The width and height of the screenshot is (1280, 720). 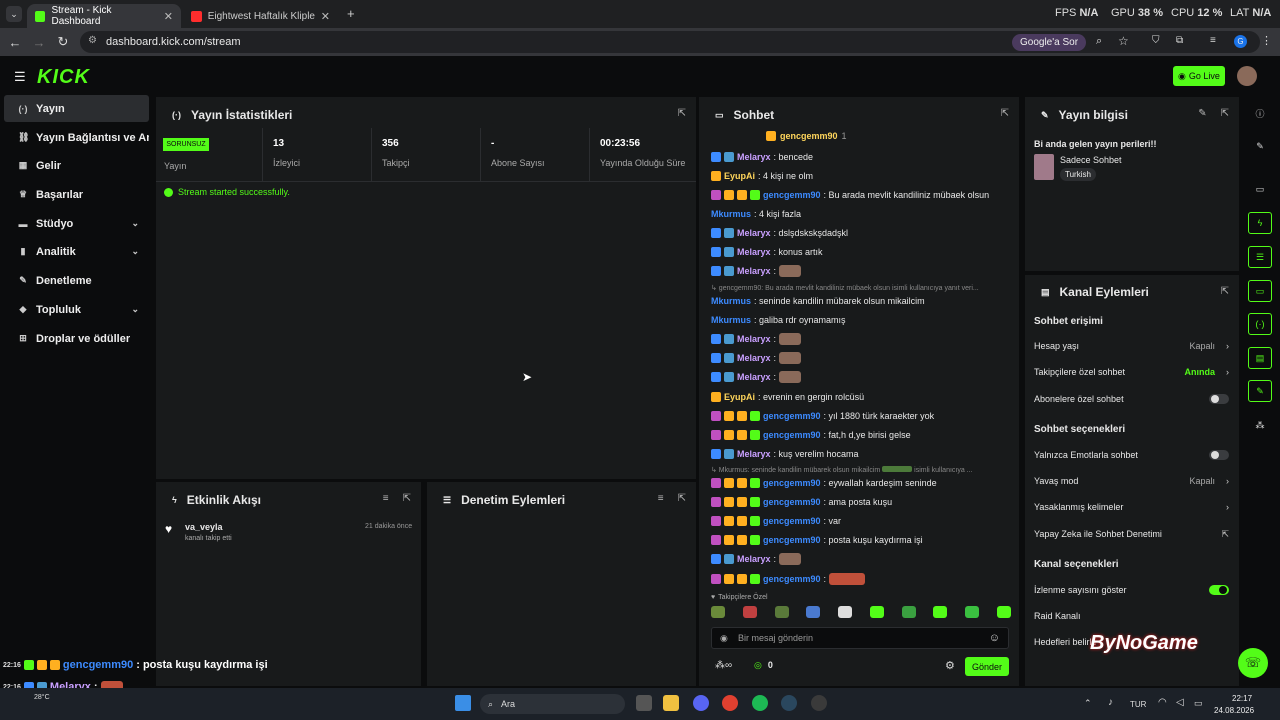 I want to click on info-icon: ⓘ, so click(x=1260, y=113).